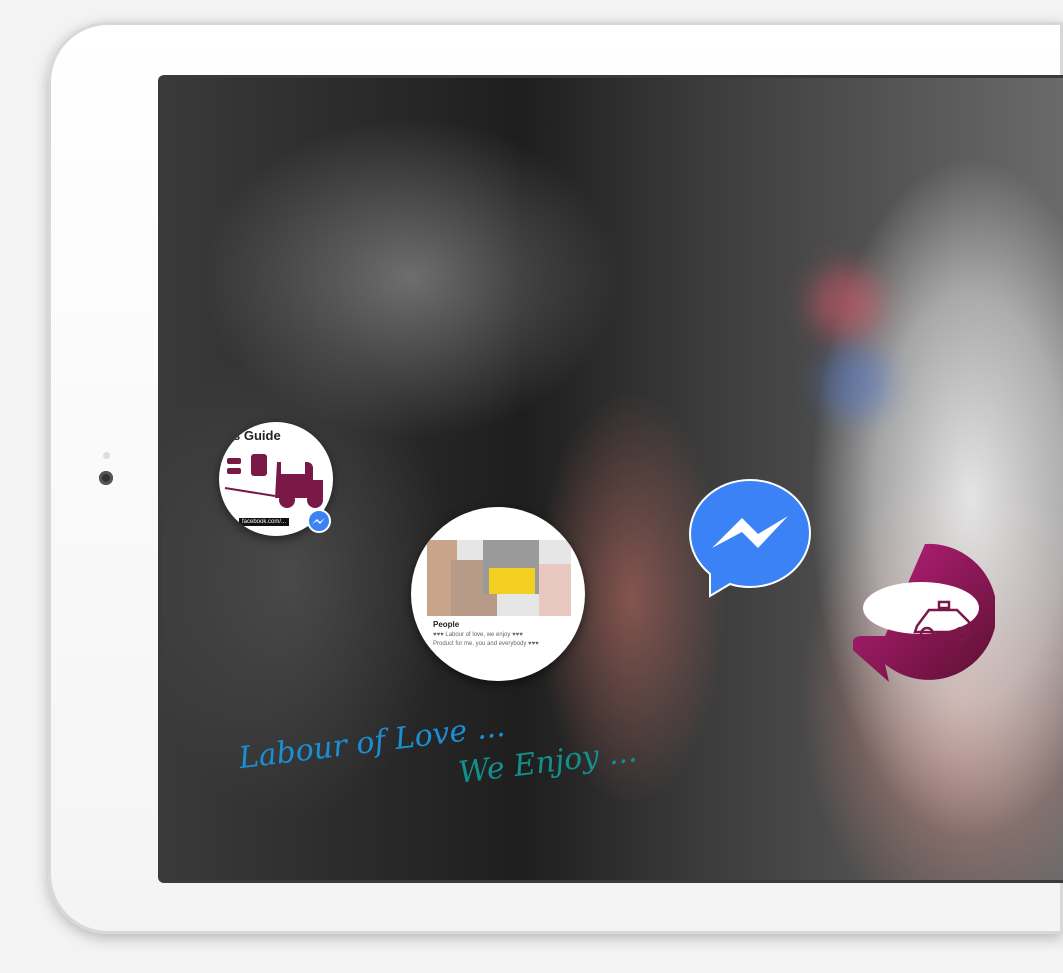 The height and width of the screenshot is (973, 1063). I want to click on people-photos, so click(499, 578).